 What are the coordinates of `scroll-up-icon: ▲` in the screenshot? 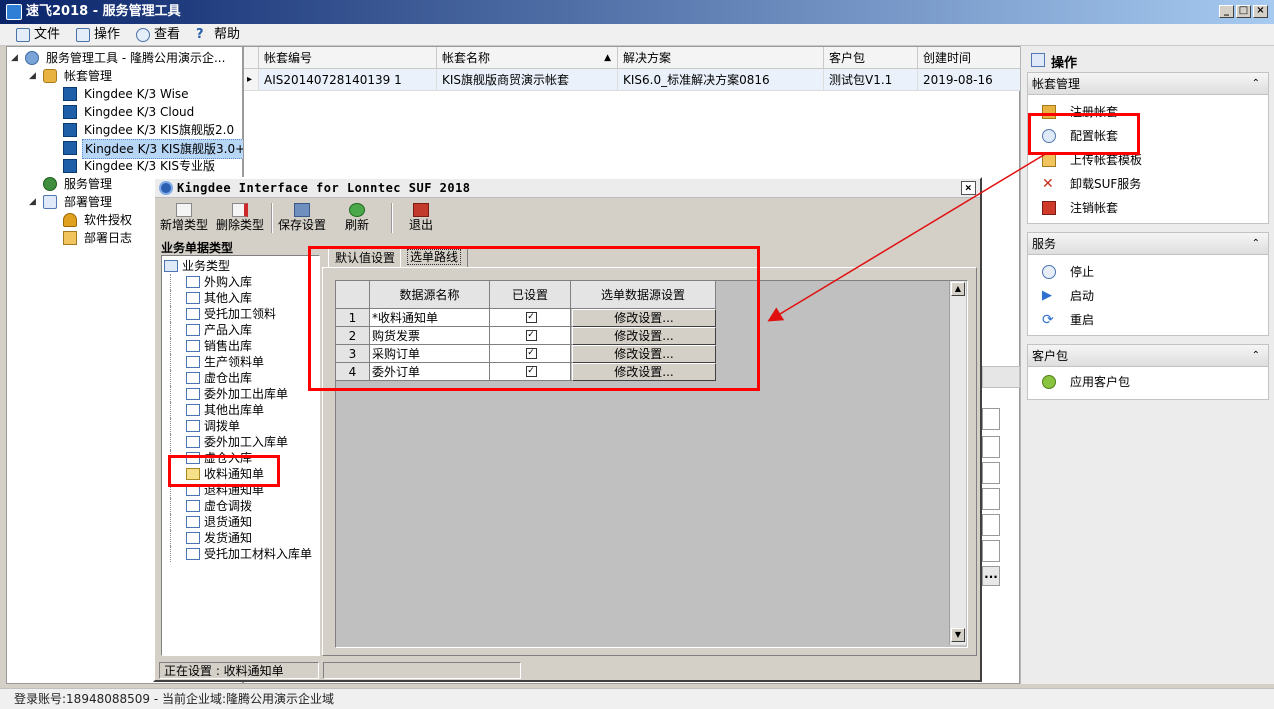 It's located at (958, 289).